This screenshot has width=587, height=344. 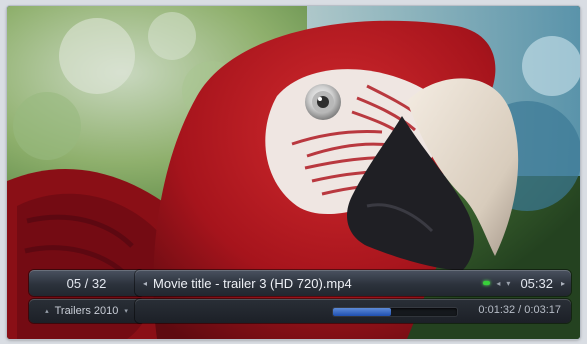 I want to click on time-readout: 0:01:32 / 0:03:17, so click(x=519, y=310).